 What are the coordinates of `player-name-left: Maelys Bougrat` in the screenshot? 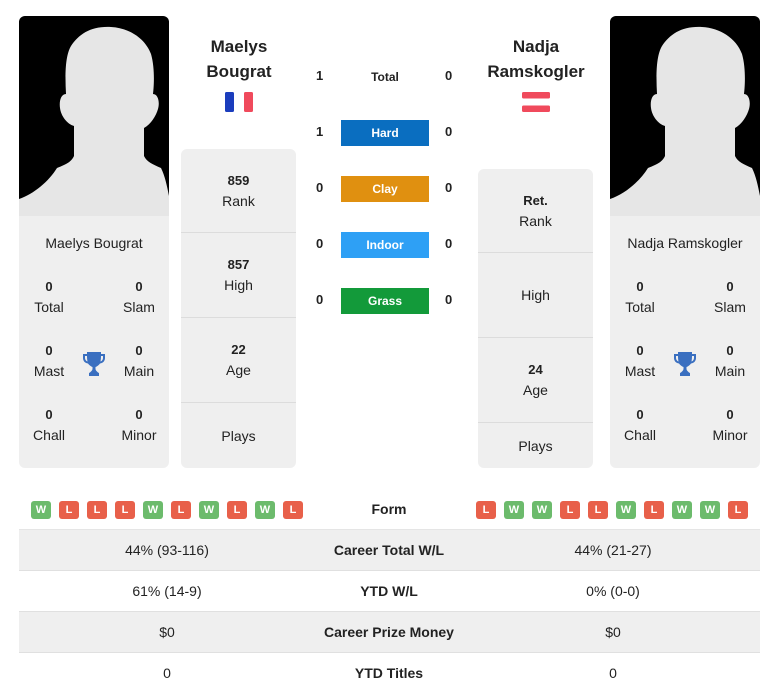 It's located at (239, 59).